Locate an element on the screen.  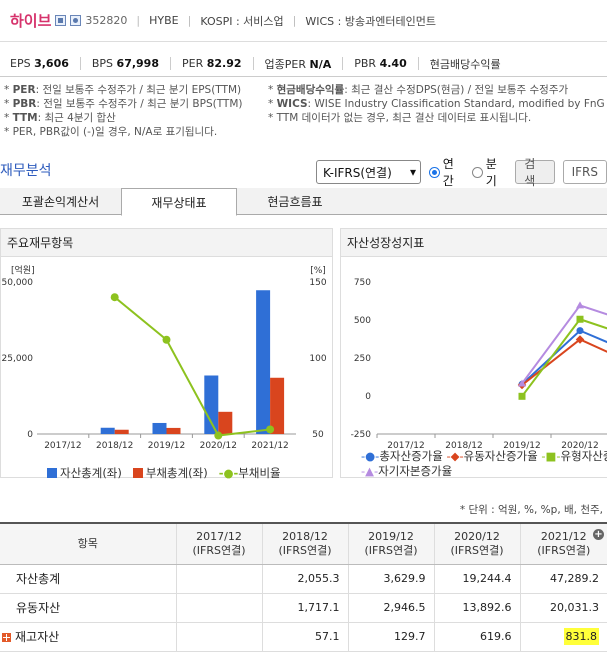
legend-item: -■-유형자산증가율 is located at coordinates (574, 456).